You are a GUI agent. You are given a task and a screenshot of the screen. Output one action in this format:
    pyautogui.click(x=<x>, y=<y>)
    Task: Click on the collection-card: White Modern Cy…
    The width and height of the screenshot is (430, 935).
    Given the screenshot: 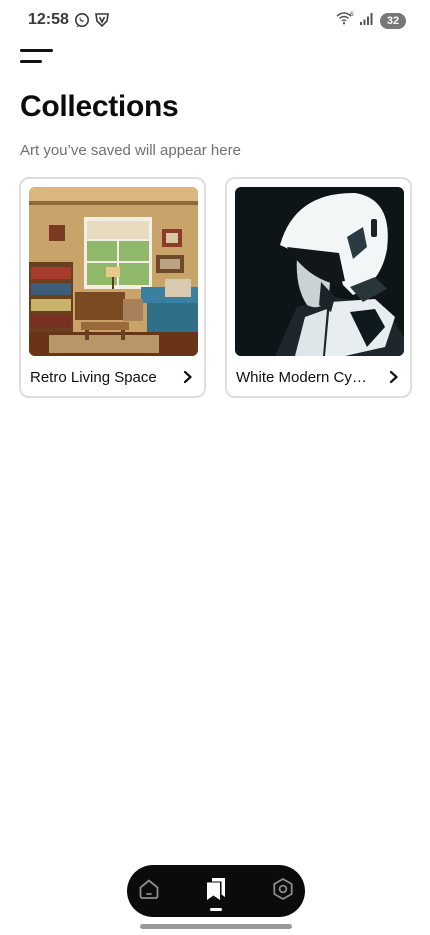 What is the action you would take?
    pyautogui.click(x=318, y=287)
    